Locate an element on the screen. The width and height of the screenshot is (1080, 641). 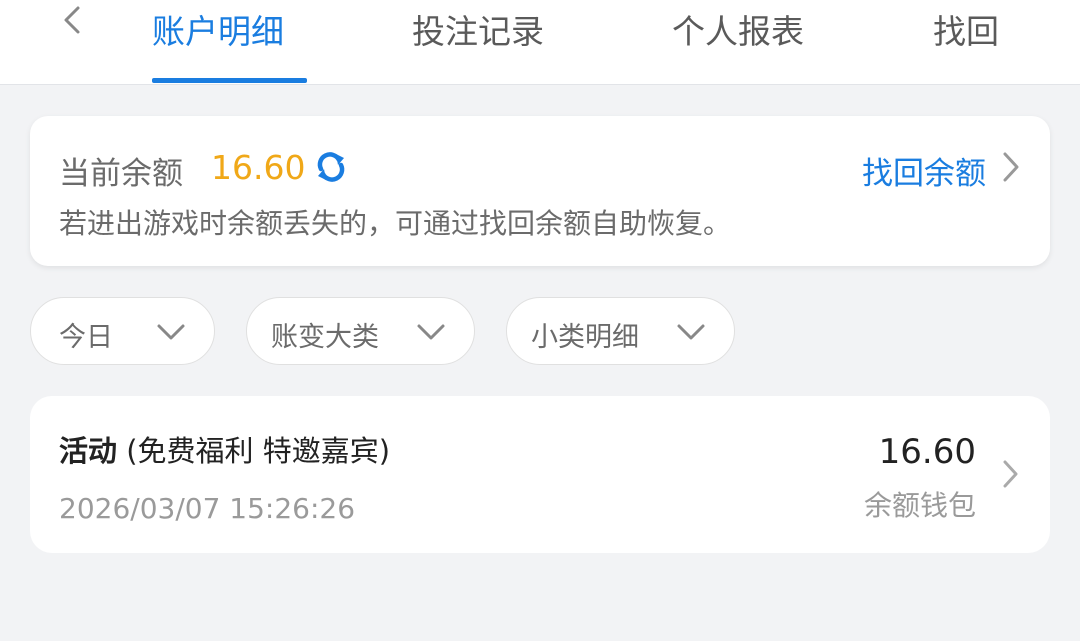
record-wallet: 余额钱包 is located at coordinates (919, 505).